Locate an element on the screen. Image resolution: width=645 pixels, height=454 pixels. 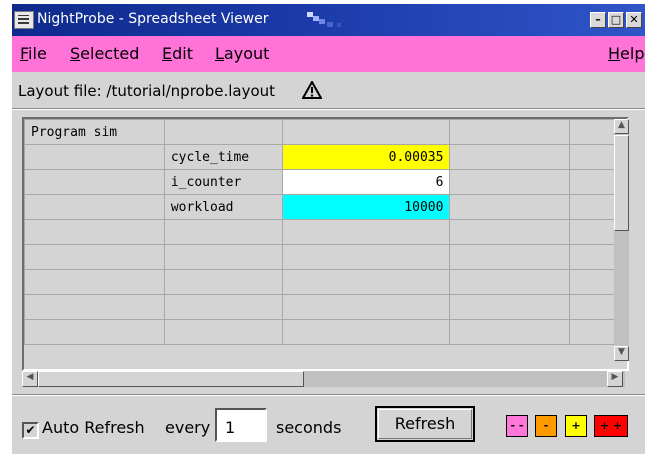
horizontal-scroll-thumb is located at coordinates (171, 379).